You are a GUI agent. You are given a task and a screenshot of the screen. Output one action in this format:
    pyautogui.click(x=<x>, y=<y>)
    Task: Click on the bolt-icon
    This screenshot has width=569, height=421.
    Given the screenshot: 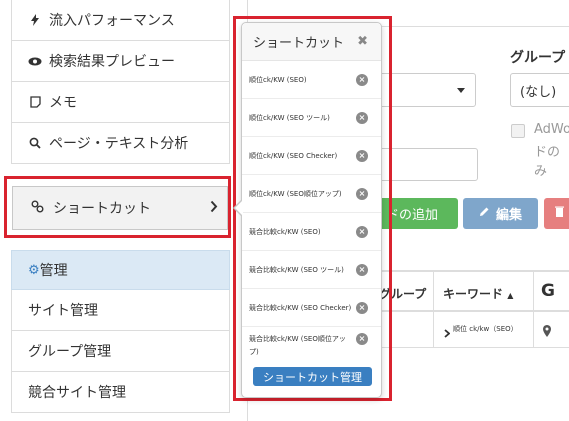 What is the action you would take?
    pyautogui.click(x=35, y=20)
    